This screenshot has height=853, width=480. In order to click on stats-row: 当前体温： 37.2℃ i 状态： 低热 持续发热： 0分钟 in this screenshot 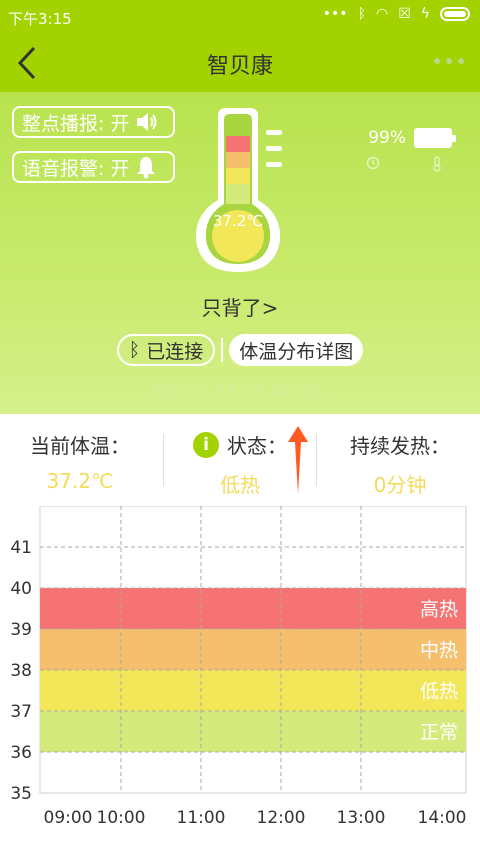, I will do `click(240, 460)`.